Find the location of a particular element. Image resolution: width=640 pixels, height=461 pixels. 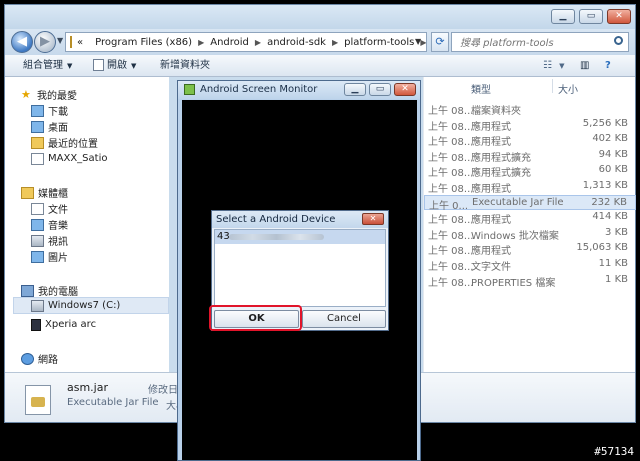

new-folder-button: 新增資料夾 is located at coordinates (185, 66).